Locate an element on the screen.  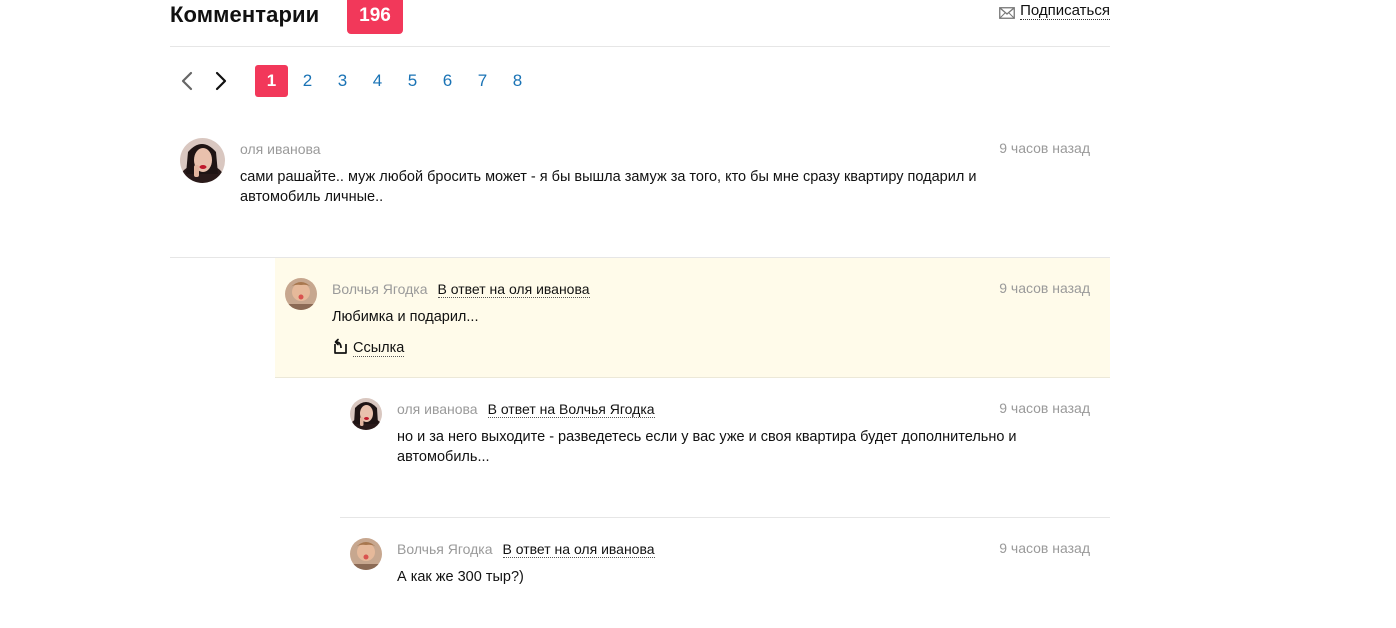
mail-icon is located at coordinates (1007, 12).